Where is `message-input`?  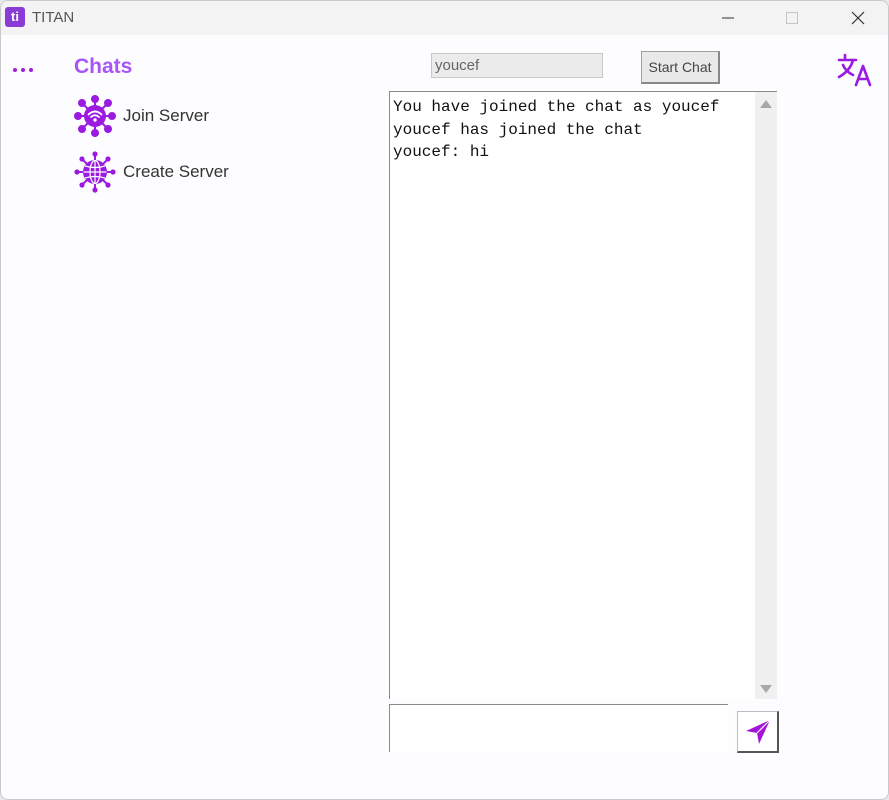
message-input is located at coordinates (558, 728).